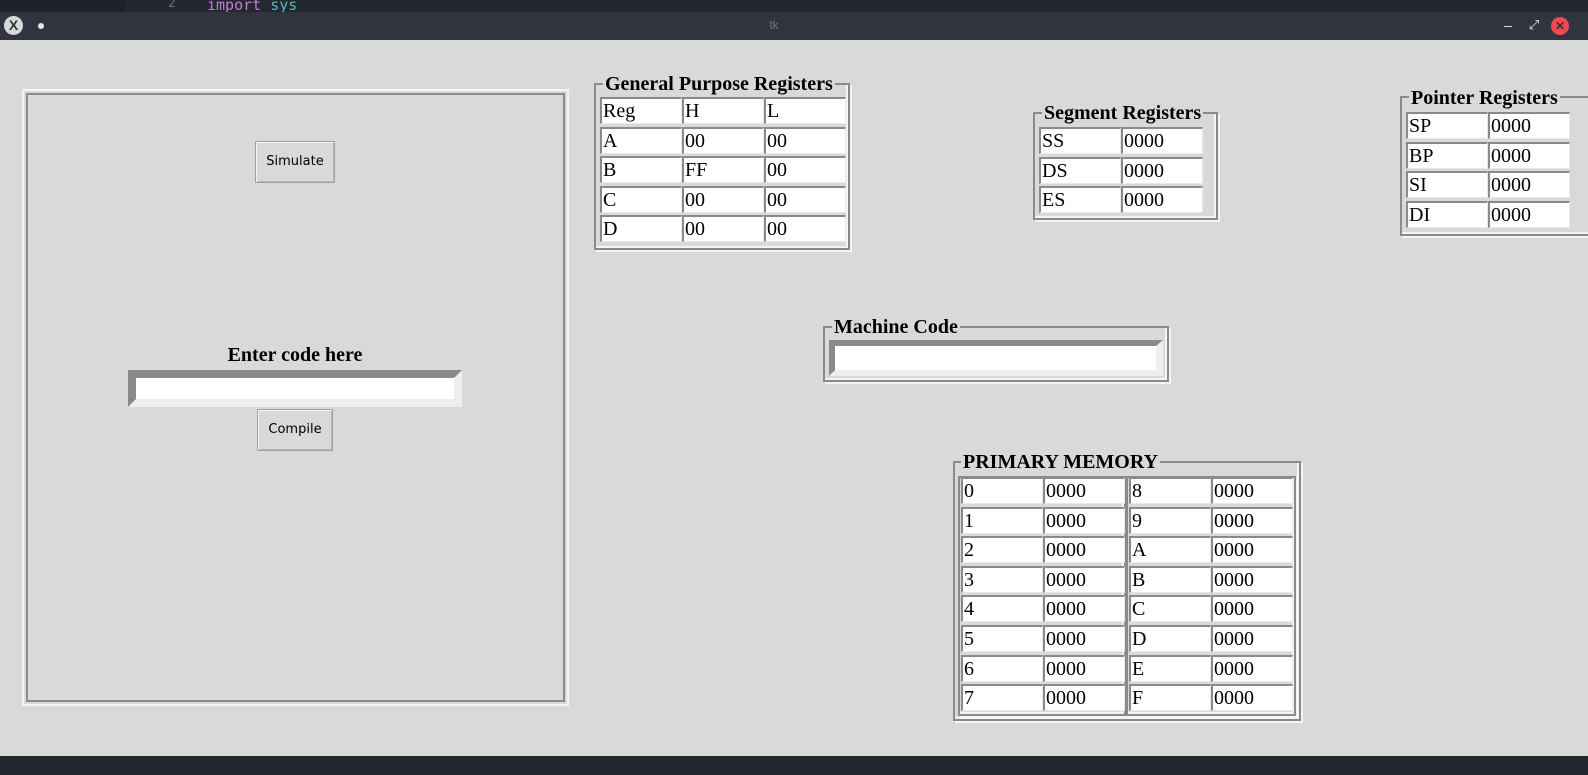 Image resolution: width=1588 pixels, height=775 pixels. Describe the element at coordinates (1170, 579) in the screenshot. I see `memory-right-cell-r3-c0: B` at that location.